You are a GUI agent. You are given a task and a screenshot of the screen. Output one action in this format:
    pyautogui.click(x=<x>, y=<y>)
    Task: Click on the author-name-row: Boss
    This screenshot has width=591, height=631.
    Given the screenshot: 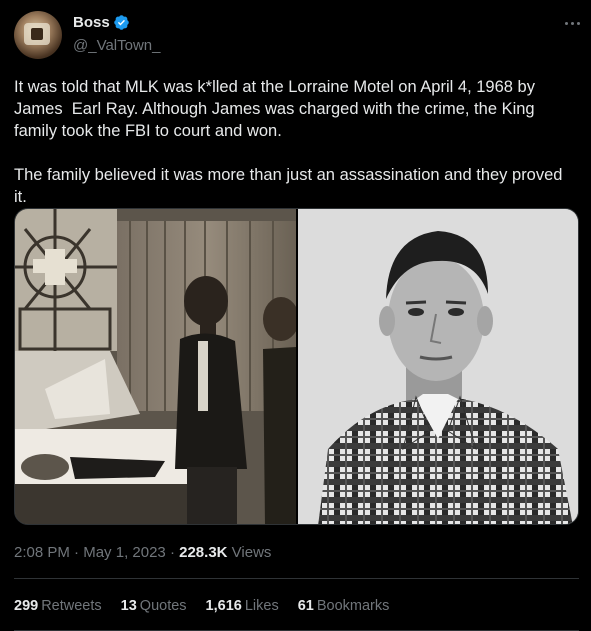 What is the action you would take?
    pyautogui.click(x=101, y=22)
    